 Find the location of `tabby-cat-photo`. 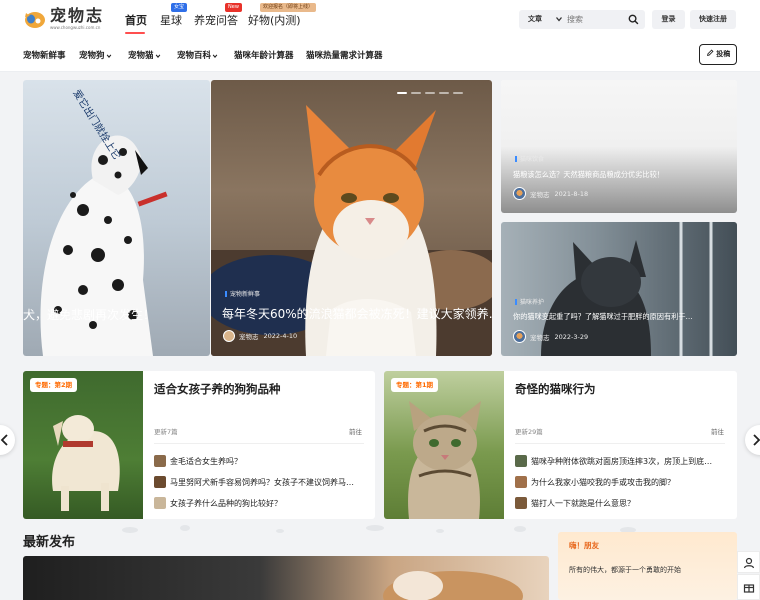

tabby-cat-photo is located at coordinates (444, 445).